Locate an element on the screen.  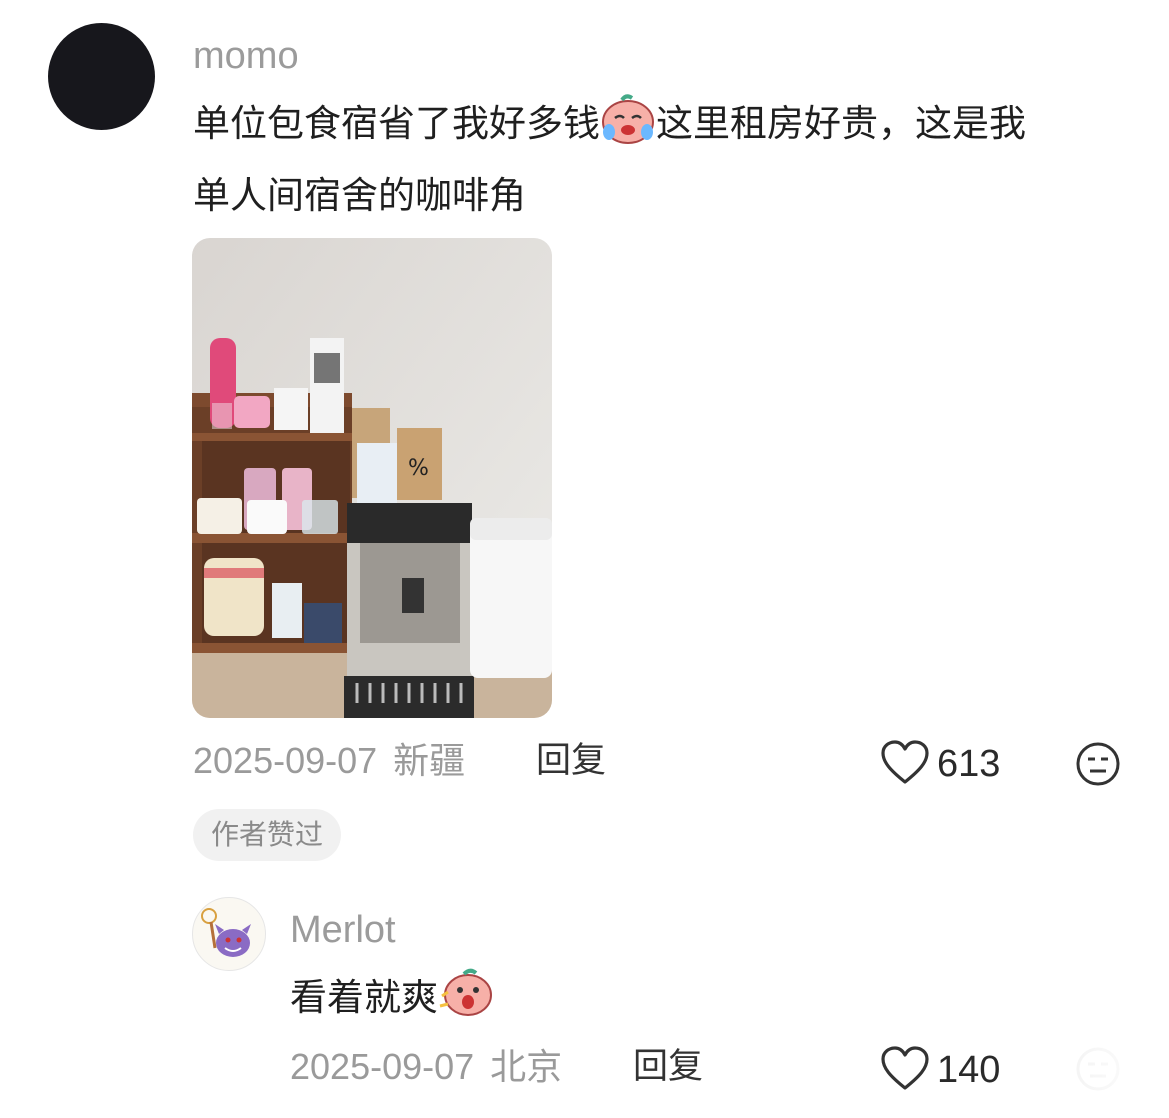
comment-text: 单位包食宿省了我好多钱 这里租房好贵，这是我 单人间宿舍的咖啡角 is located at coordinates (663, 160).